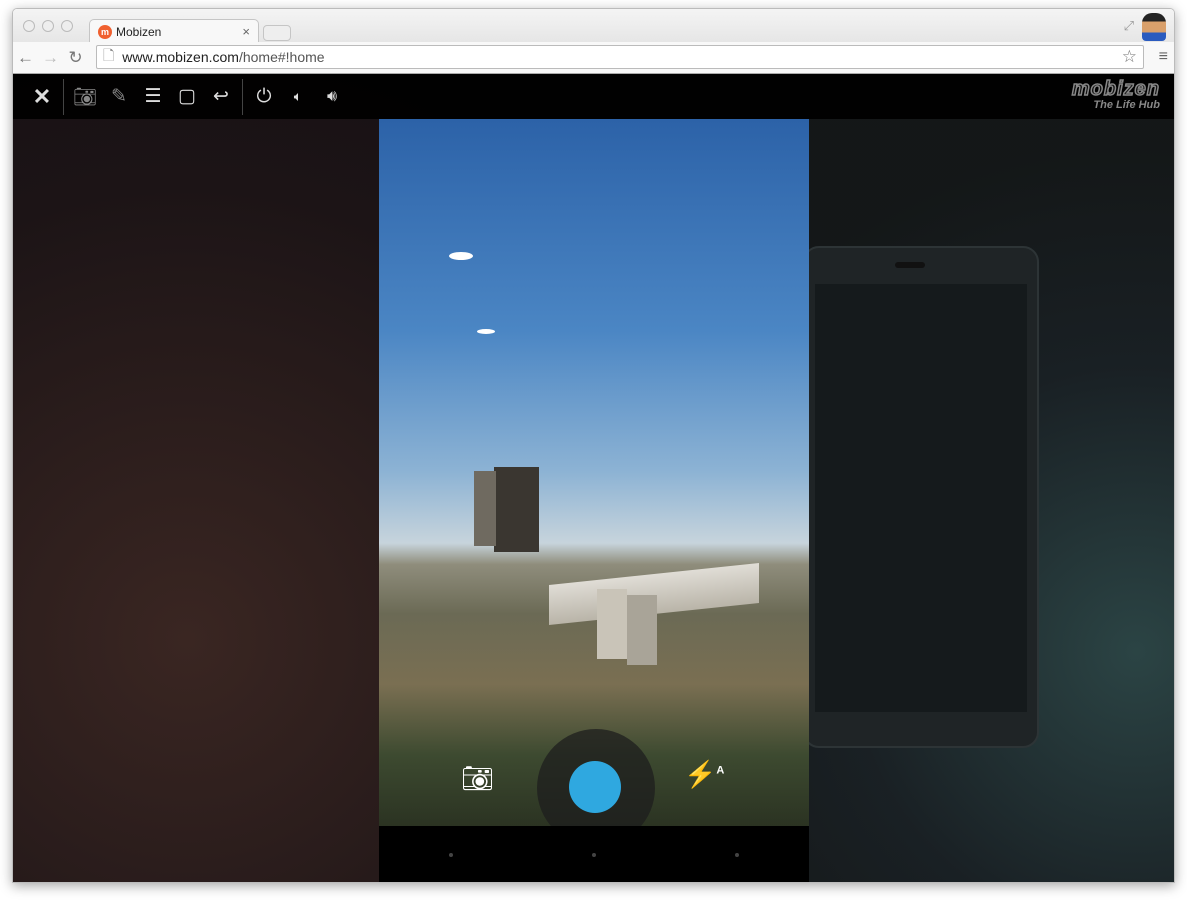  Describe the element at coordinates (246, 31) in the screenshot. I see `close-tab-icon: ×` at that location.